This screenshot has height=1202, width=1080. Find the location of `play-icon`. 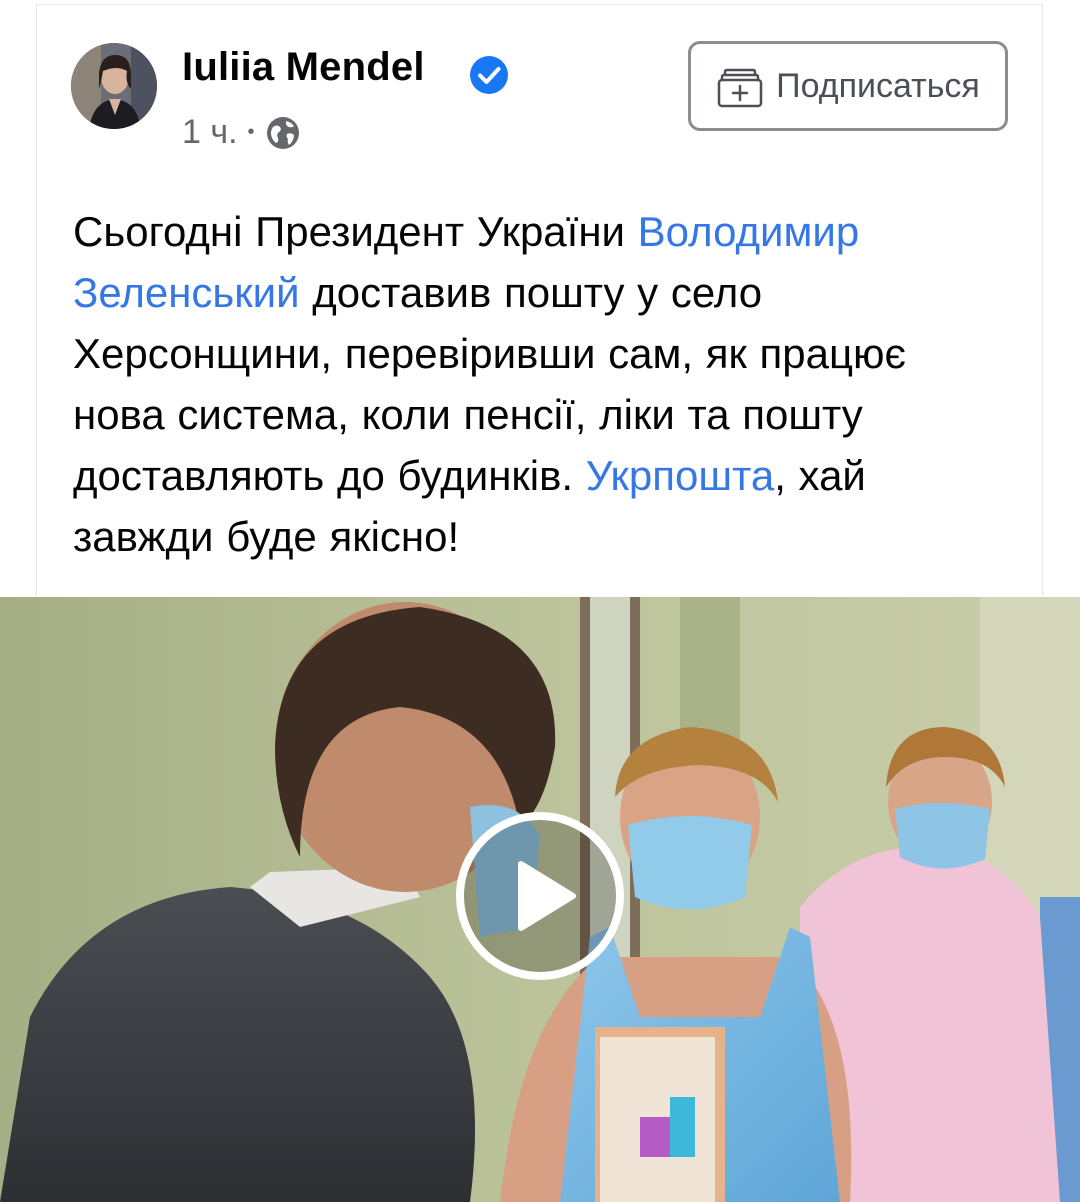

play-icon is located at coordinates (540, 896).